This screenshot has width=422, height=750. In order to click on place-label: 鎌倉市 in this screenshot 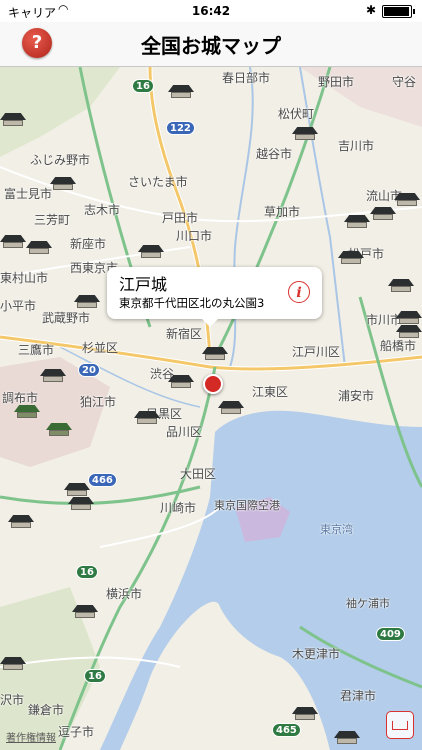, I will do `click(46, 710)`.